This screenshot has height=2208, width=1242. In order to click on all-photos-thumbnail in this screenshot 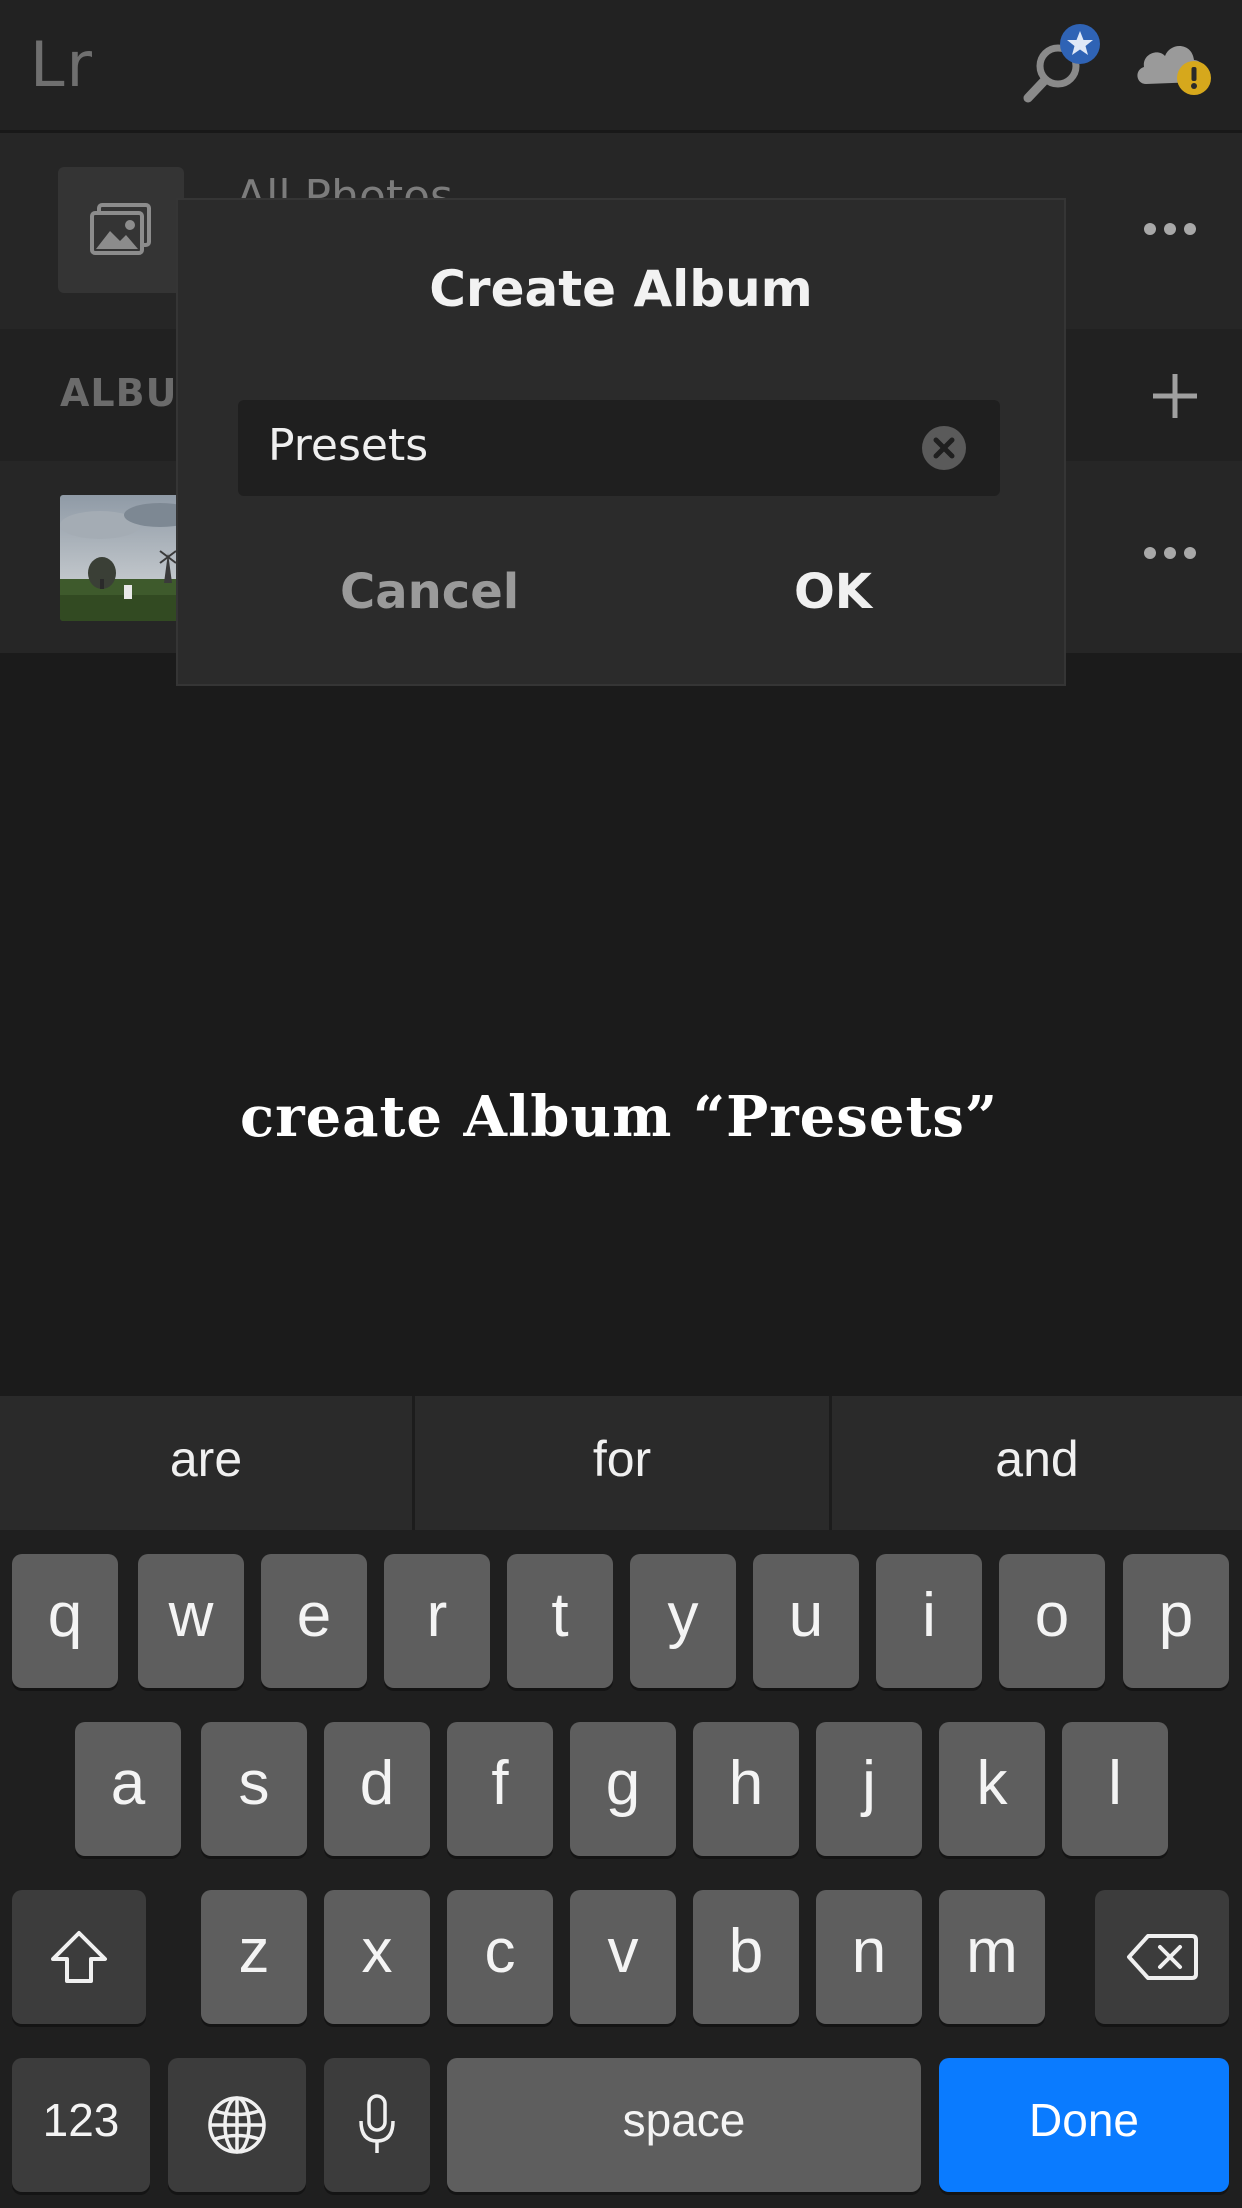, I will do `click(121, 230)`.